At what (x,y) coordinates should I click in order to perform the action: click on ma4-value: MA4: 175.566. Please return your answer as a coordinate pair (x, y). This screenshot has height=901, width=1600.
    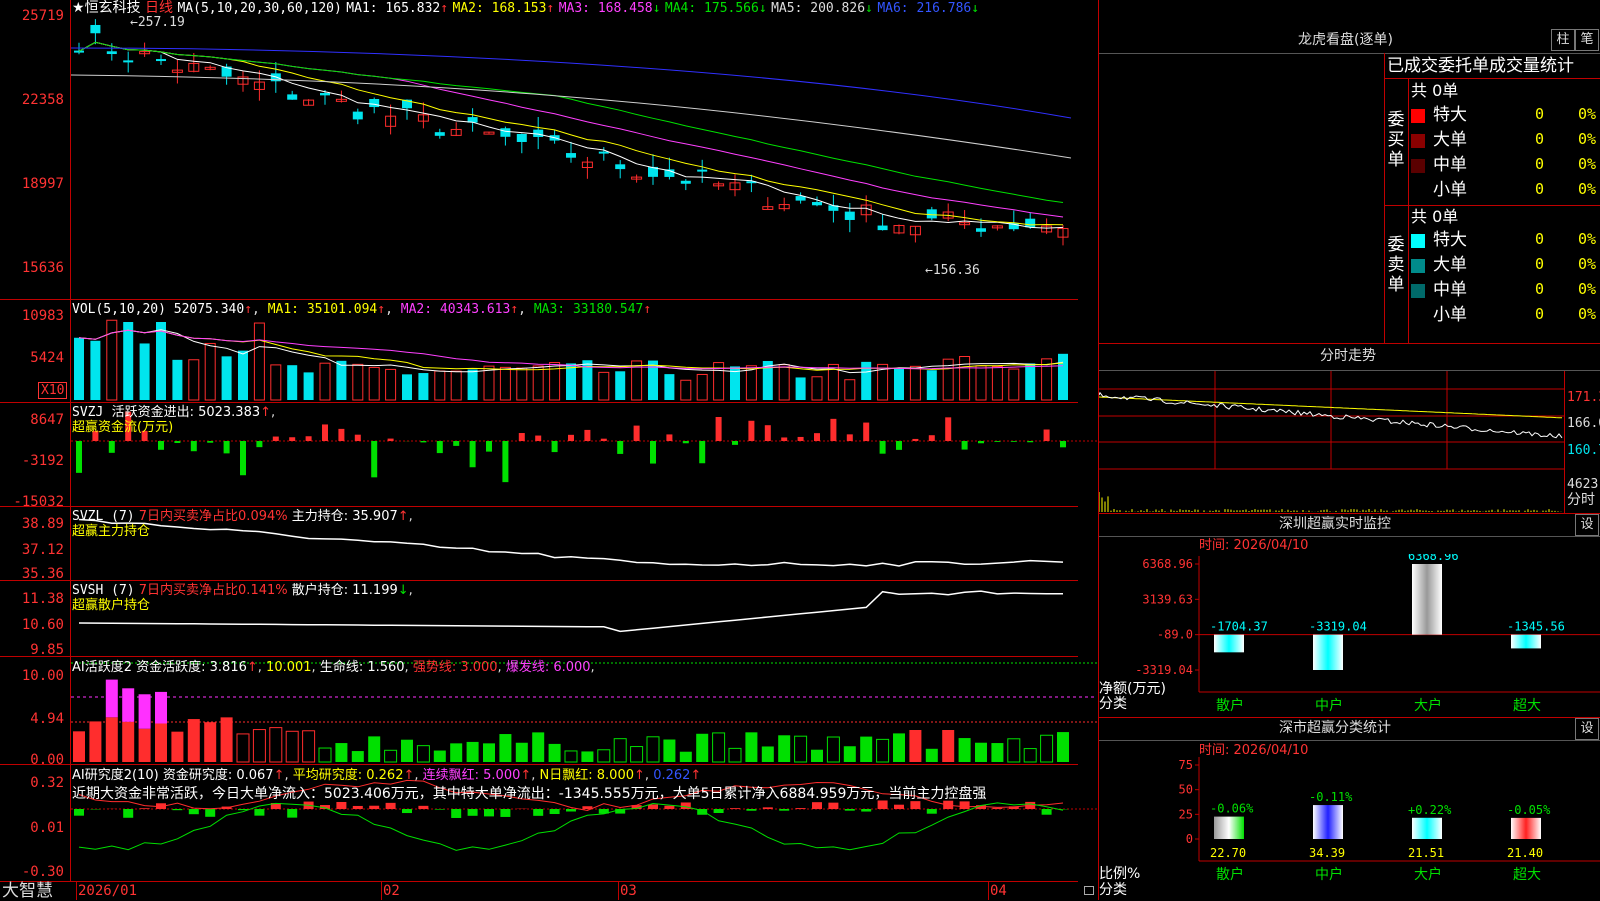
    Looking at the image, I should click on (712, 8).